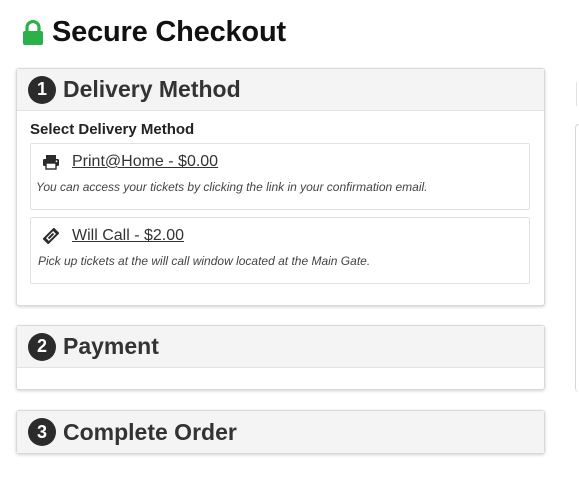  Describe the element at coordinates (51, 236) in the screenshot. I see `ticket-icon` at that location.